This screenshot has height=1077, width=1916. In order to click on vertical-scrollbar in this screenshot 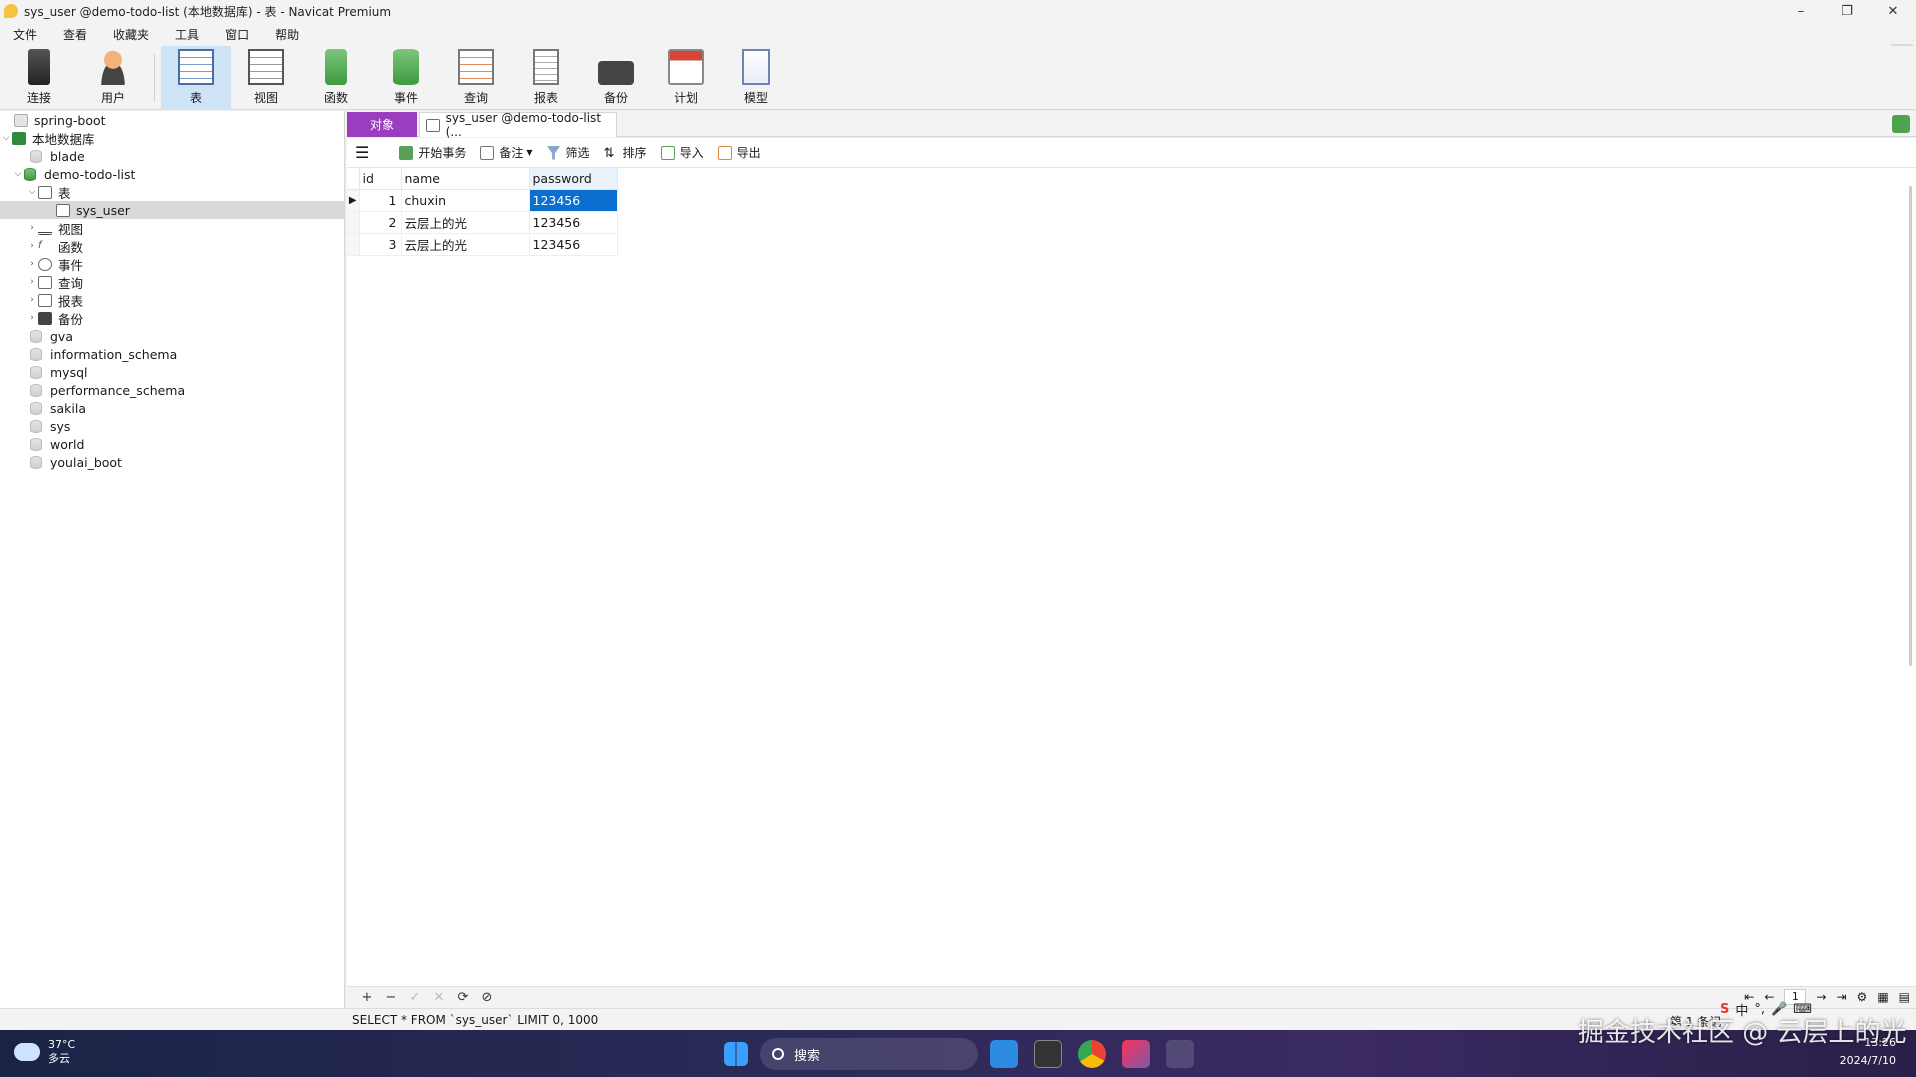, I will do `click(1910, 426)`.